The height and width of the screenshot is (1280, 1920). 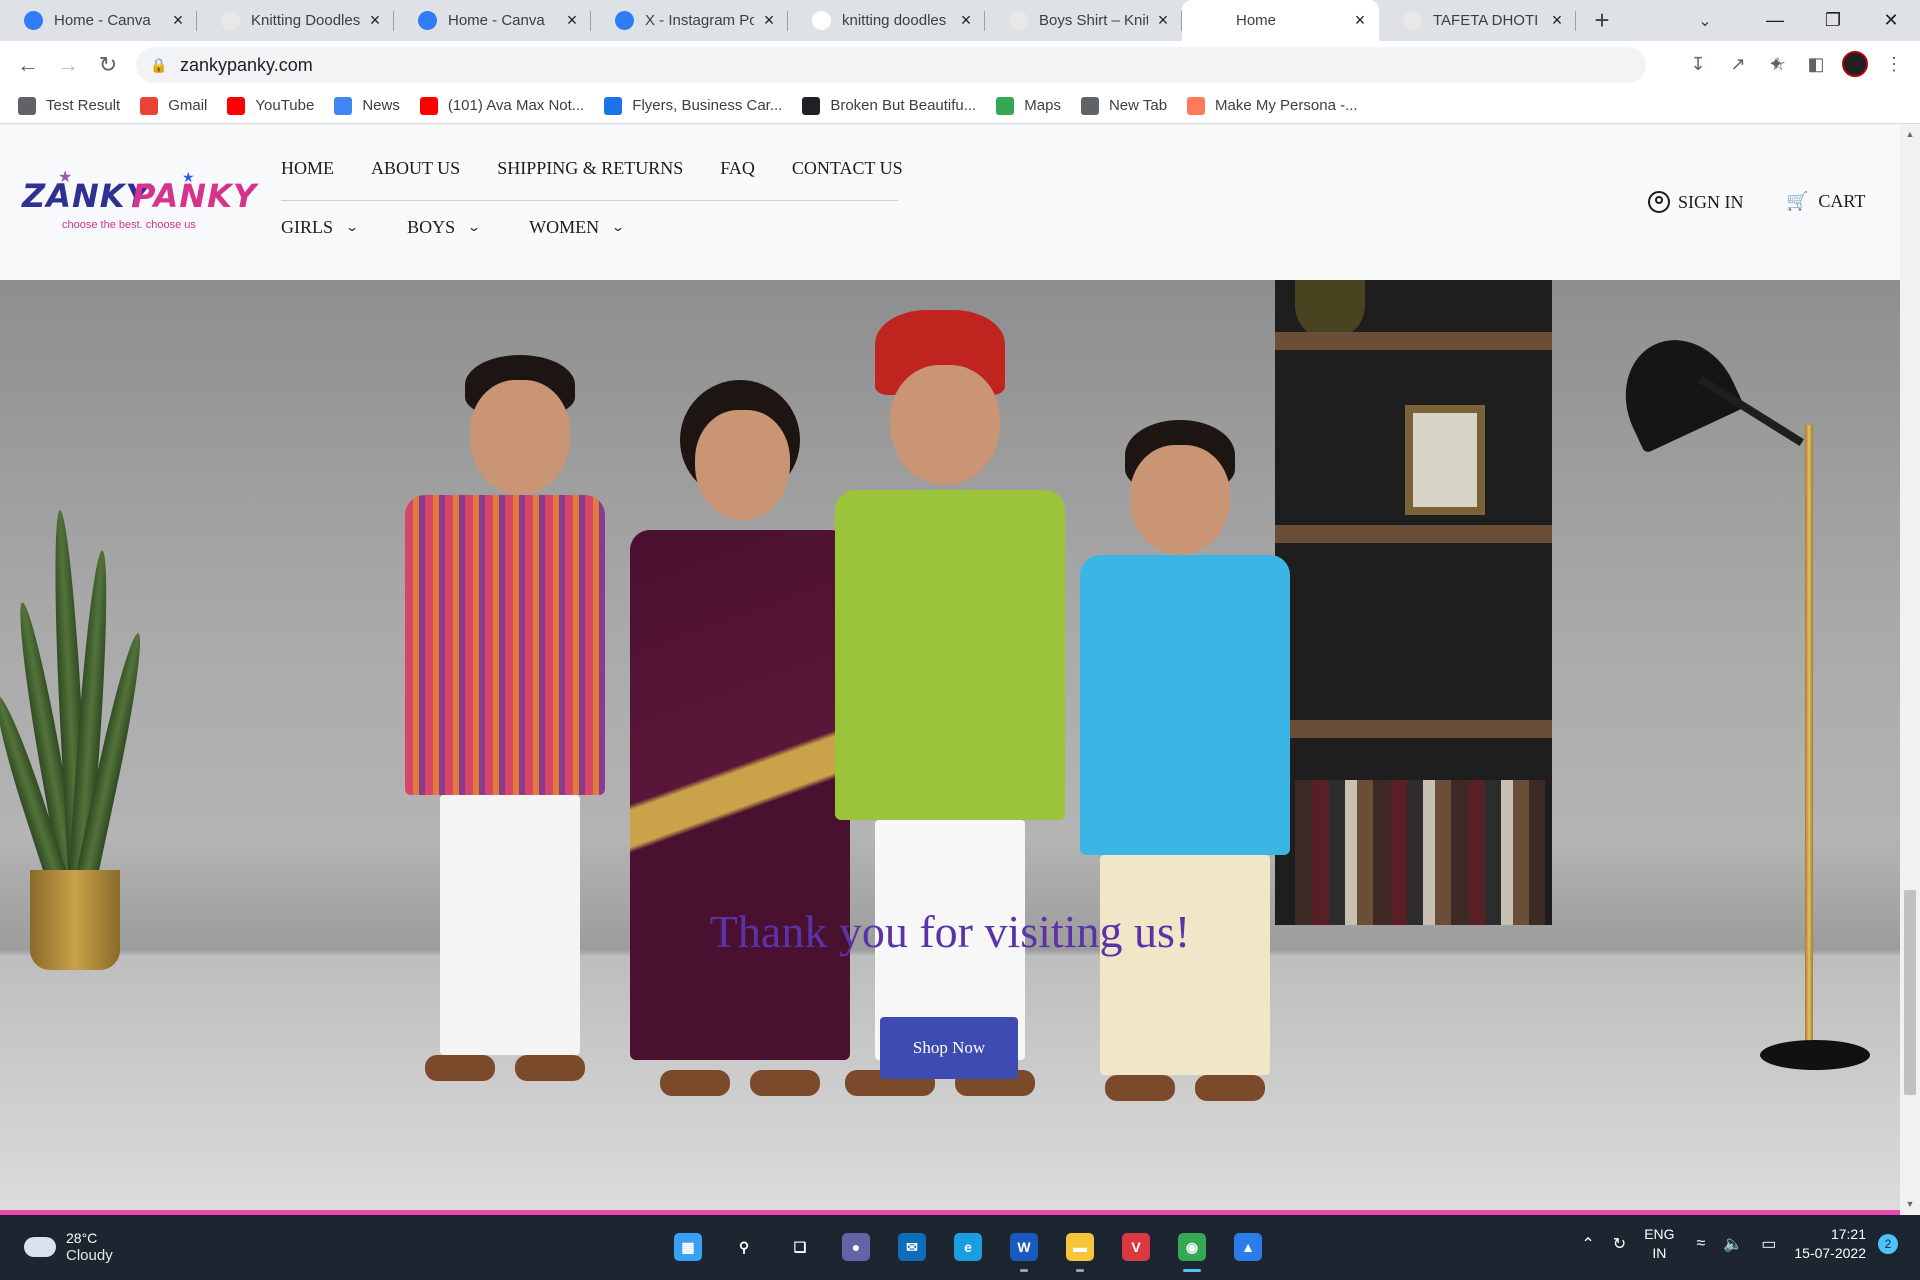 What do you see at coordinates (1659, 1244) in the screenshot?
I see `language-indicator: ENG IN` at bounding box center [1659, 1244].